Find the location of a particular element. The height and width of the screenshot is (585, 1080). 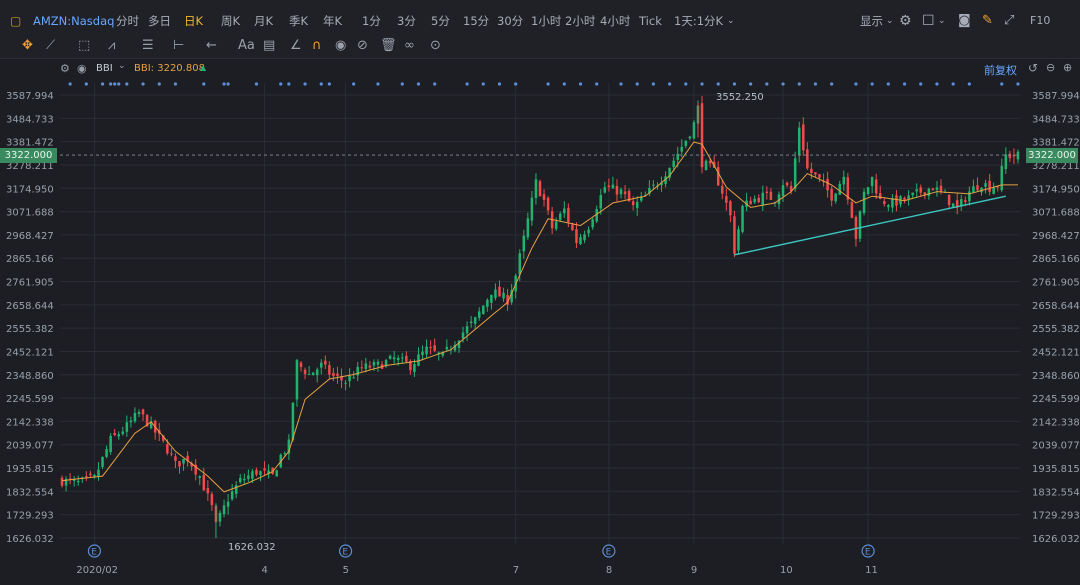

y-tick-label-left: 3071.688 is located at coordinates (30, 213).